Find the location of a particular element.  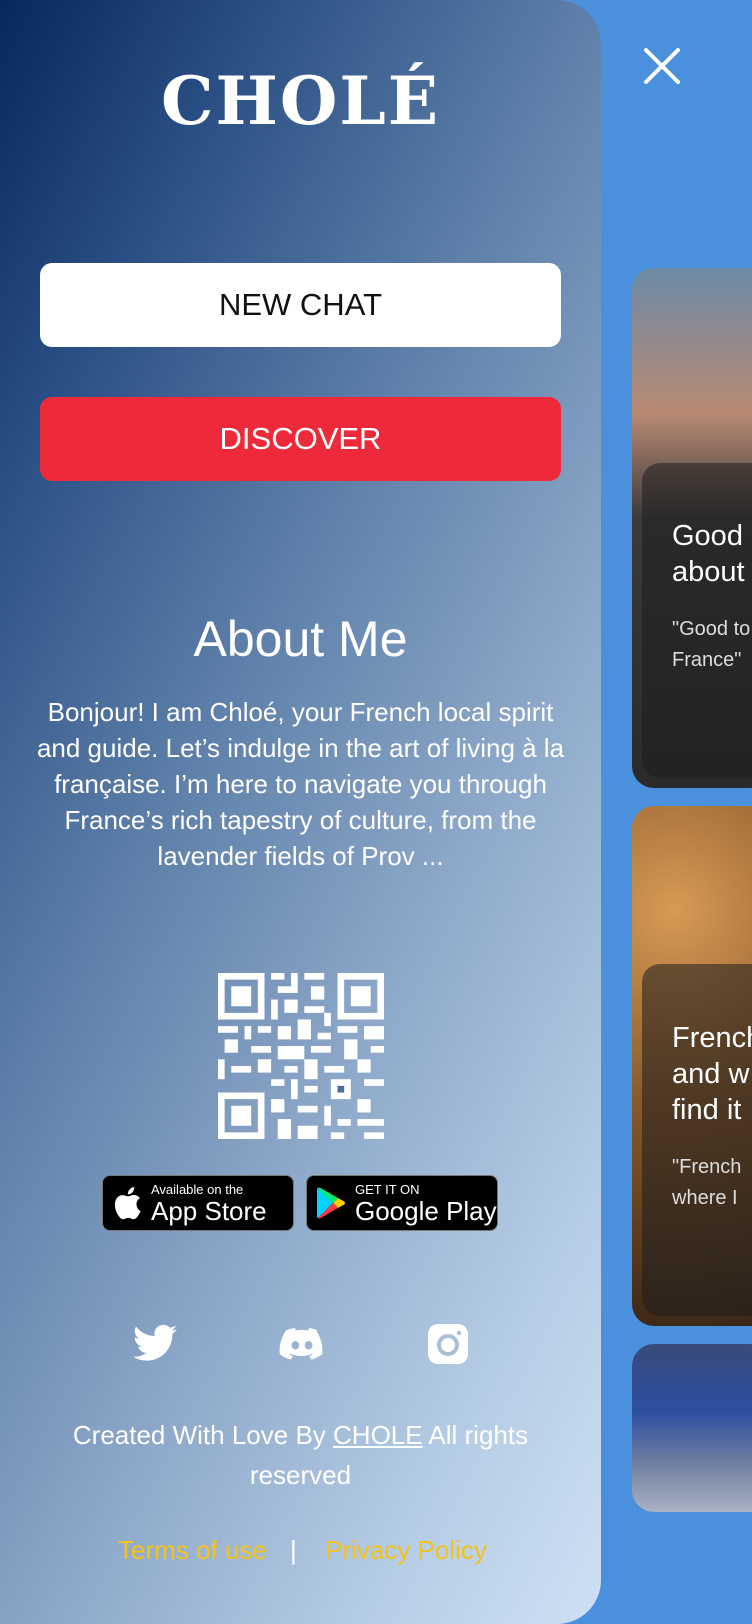

google-play-button: GET IT ON Google Play is located at coordinates (402, 1203).